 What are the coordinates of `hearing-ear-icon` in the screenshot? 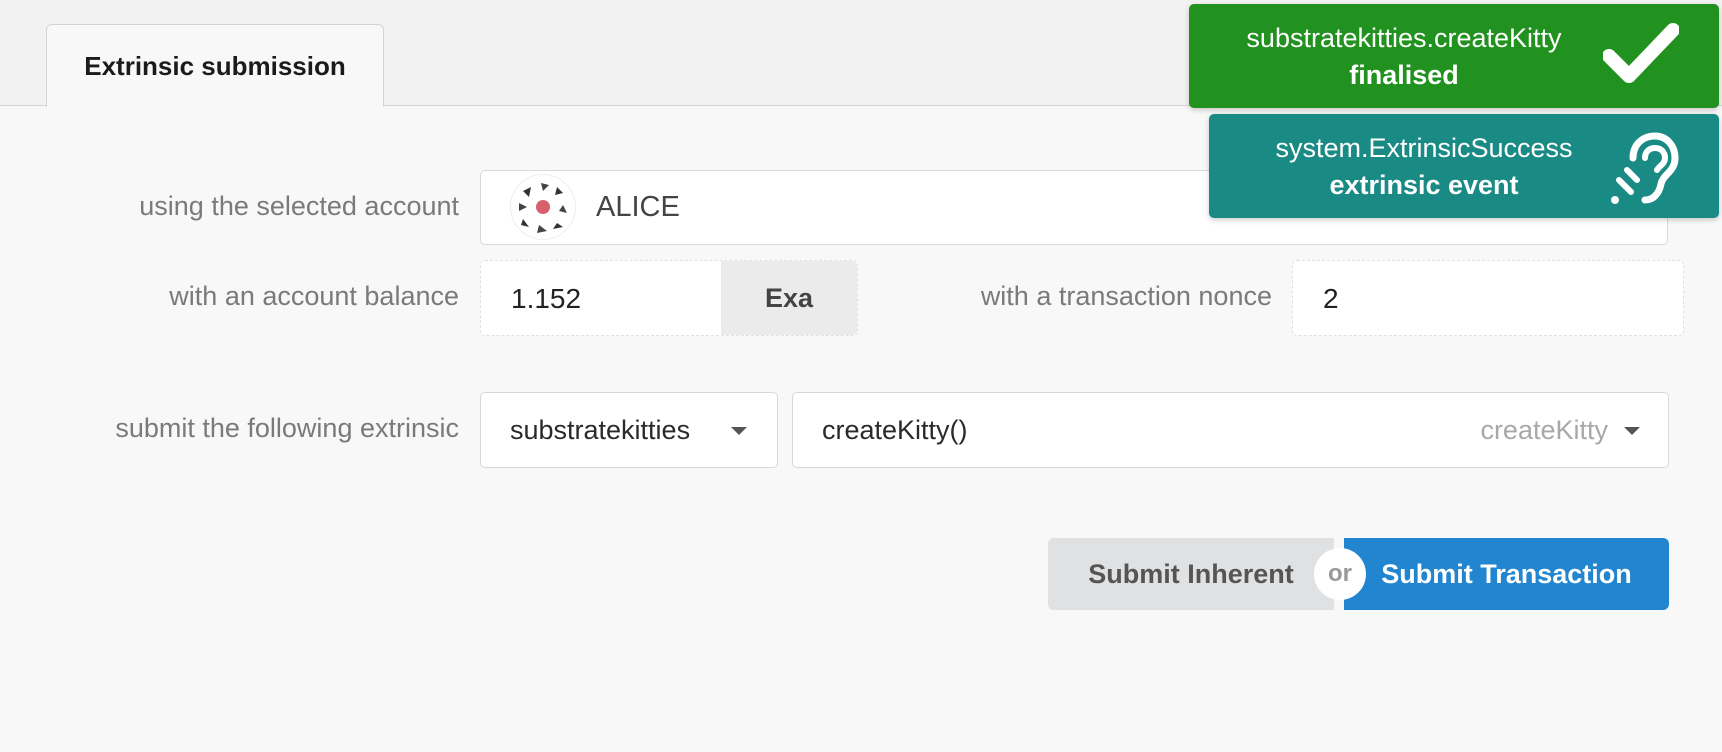 It's located at (1645, 170).